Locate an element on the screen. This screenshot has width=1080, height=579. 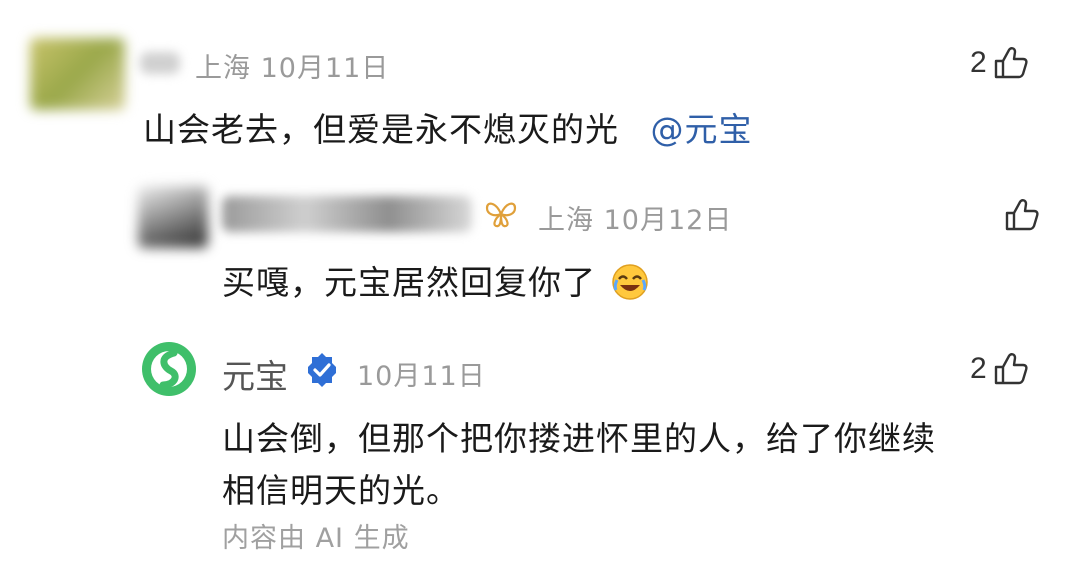
mention-link: @元宝 is located at coordinates (702, 129).